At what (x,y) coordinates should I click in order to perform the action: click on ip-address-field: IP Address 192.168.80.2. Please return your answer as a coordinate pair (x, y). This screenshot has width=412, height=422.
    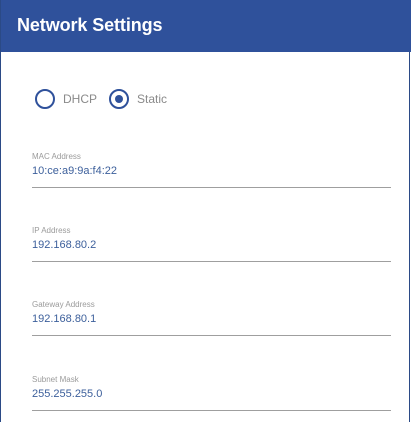
    Looking at the image, I should click on (211, 248).